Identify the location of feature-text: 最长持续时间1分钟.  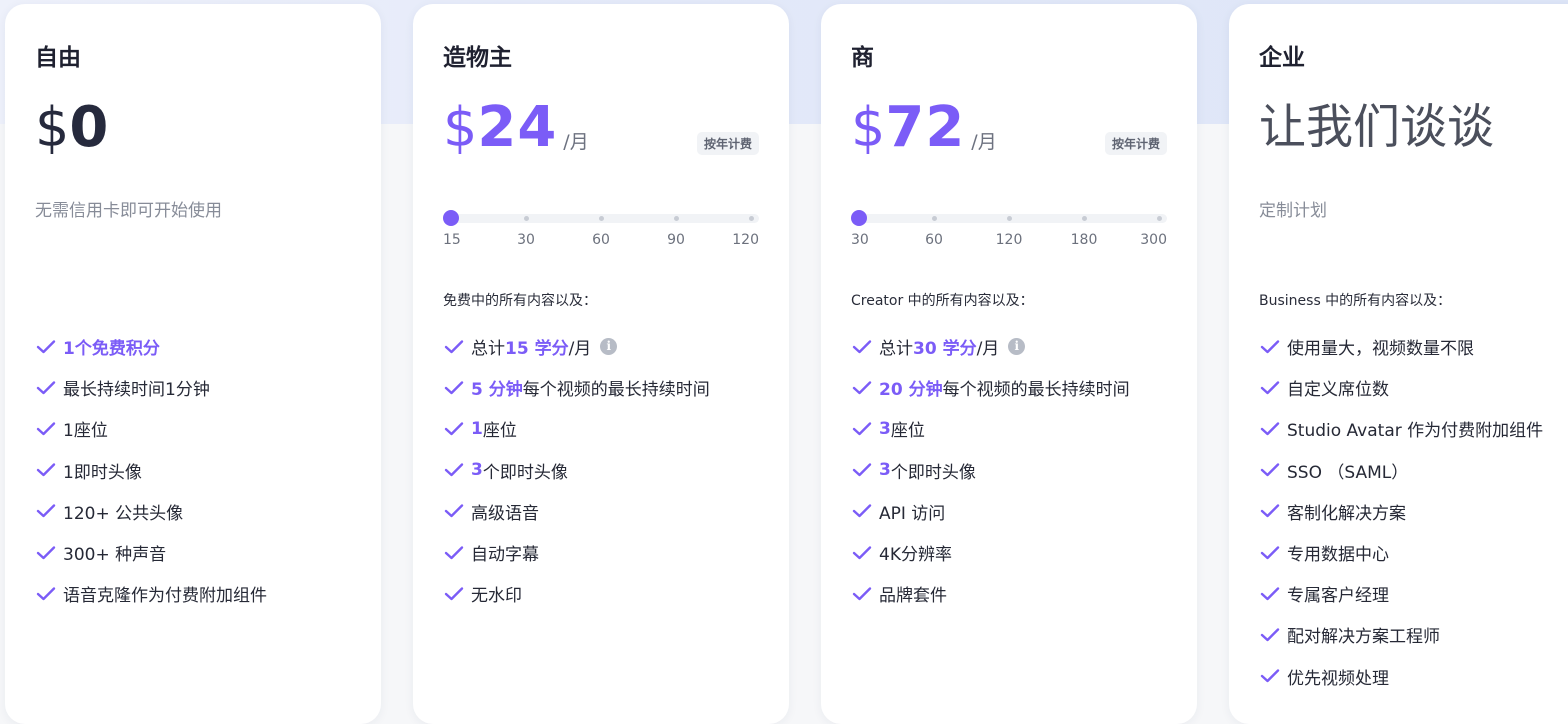
(136, 390).